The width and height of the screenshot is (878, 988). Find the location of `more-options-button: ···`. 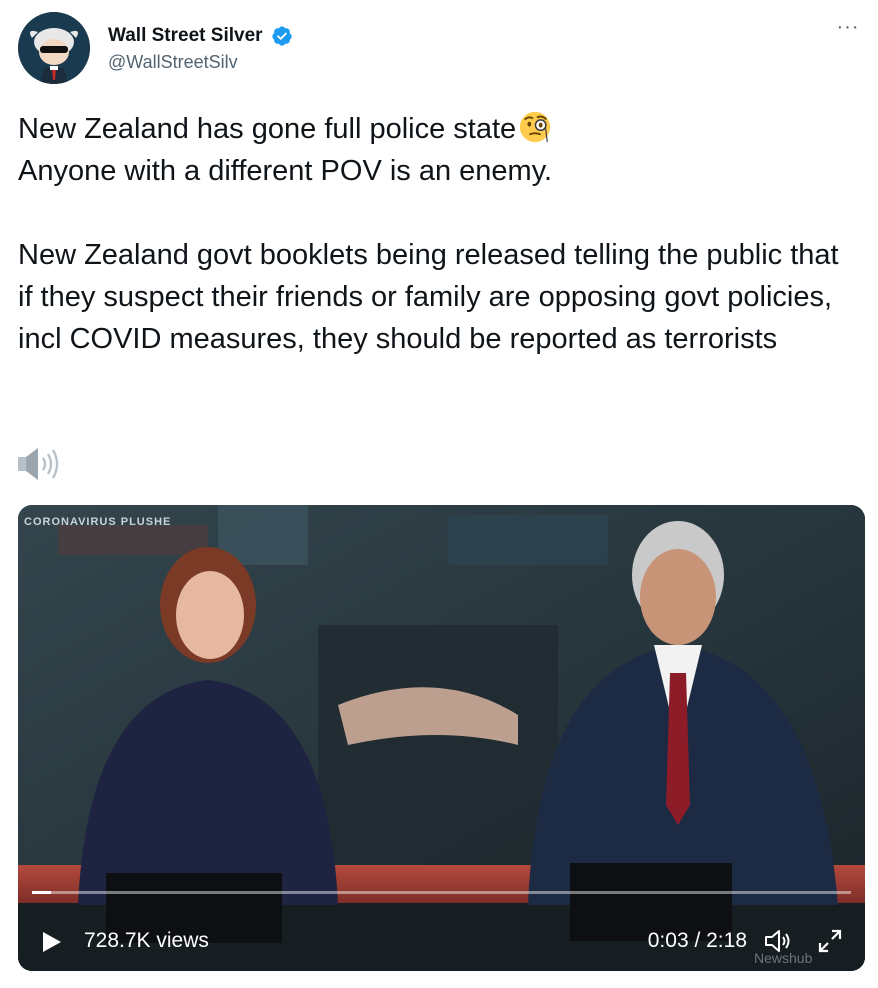

more-options-button: ··· is located at coordinates (848, 28).